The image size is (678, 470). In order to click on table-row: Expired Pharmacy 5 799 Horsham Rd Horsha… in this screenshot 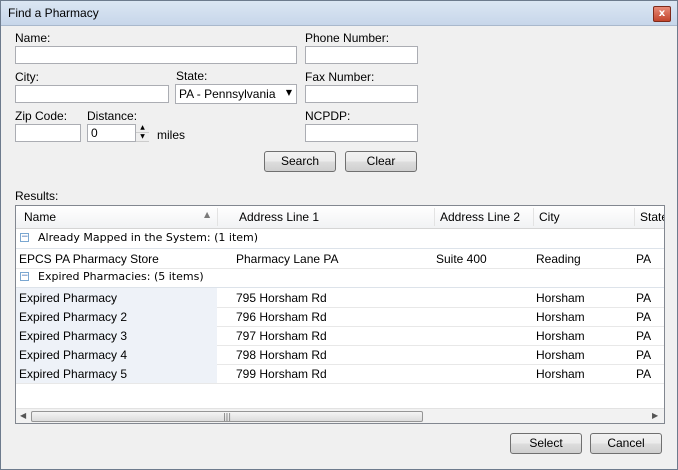, I will do `click(340, 374)`.